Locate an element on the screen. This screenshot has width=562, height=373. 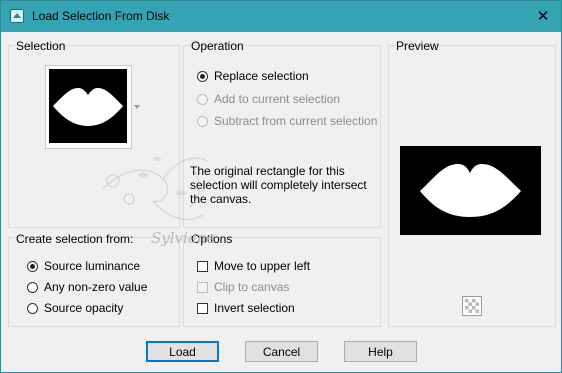
subtract-from-selection-radio: Subtract from current selection is located at coordinates (287, 121).